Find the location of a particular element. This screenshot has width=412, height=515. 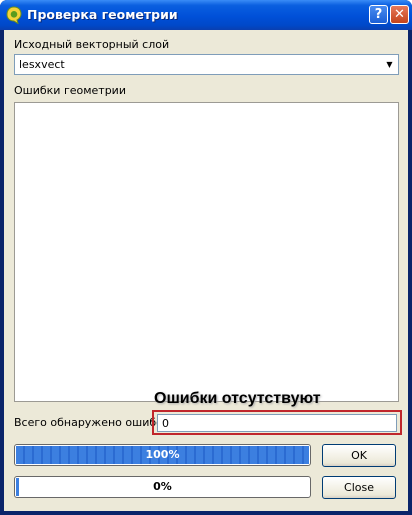

source-layer-value: lesxvect is located at coordinates (42, 64).